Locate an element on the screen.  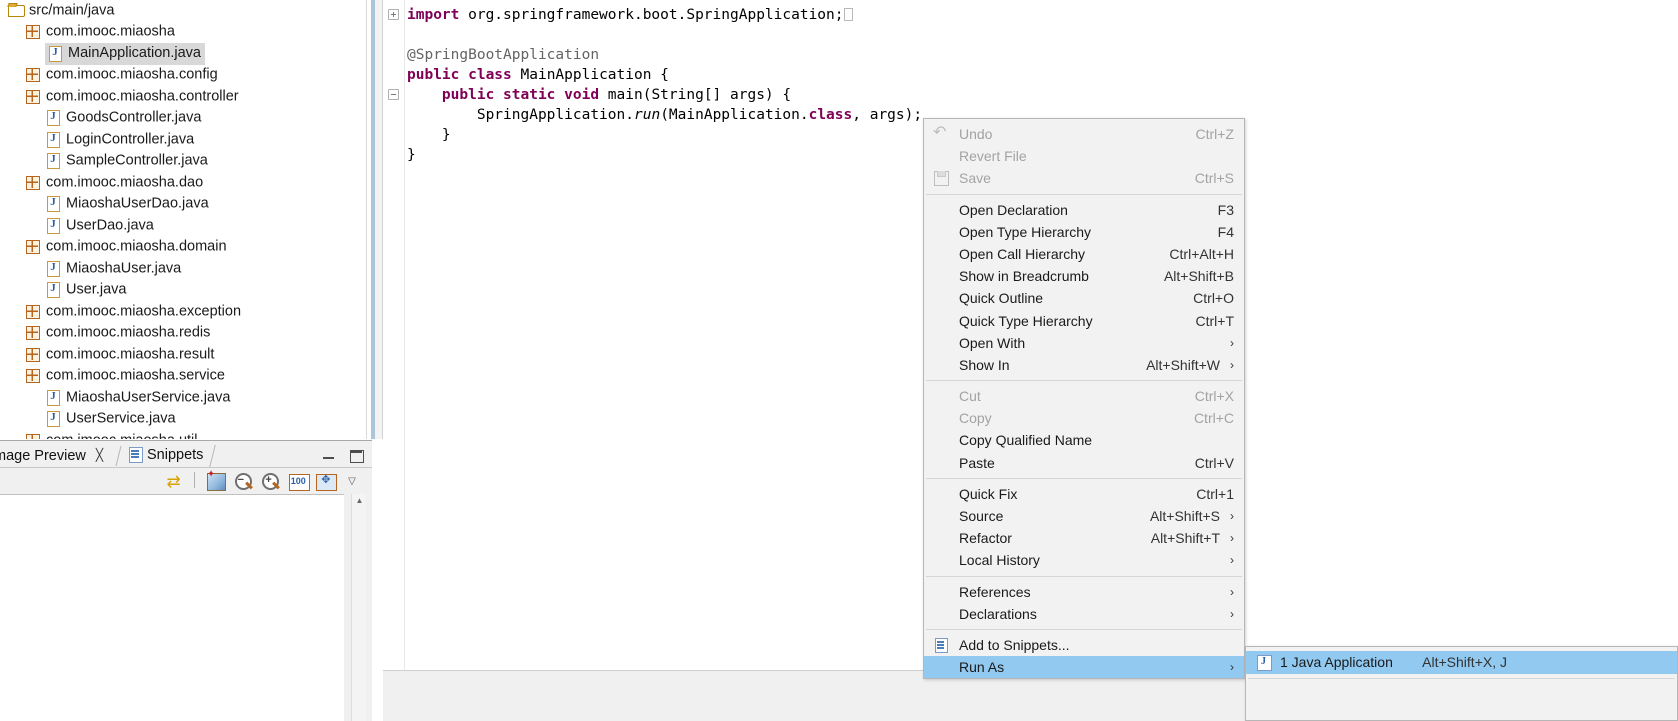
menu-item-open-declaration: Open Declaration F3 is located at coordinates (1084, 210).